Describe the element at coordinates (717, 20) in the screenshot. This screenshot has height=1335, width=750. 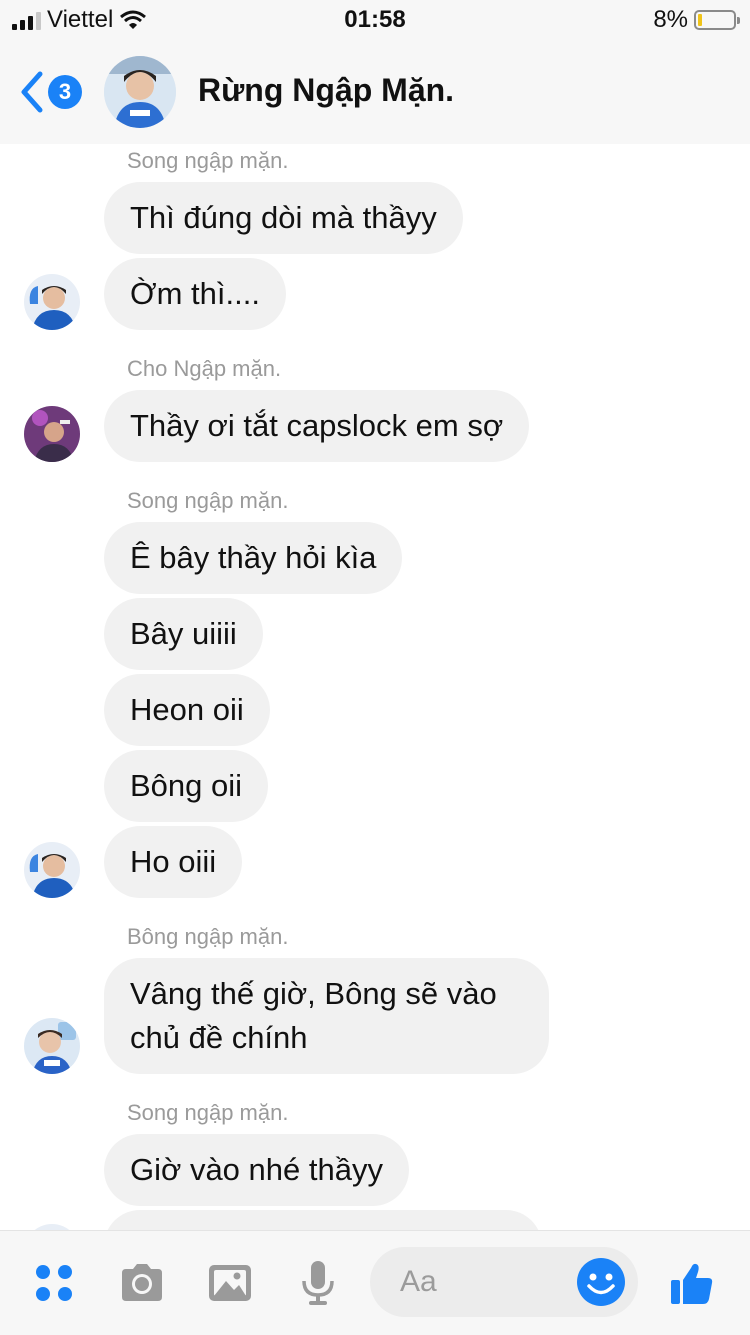
I see `battery-icon` at that location.